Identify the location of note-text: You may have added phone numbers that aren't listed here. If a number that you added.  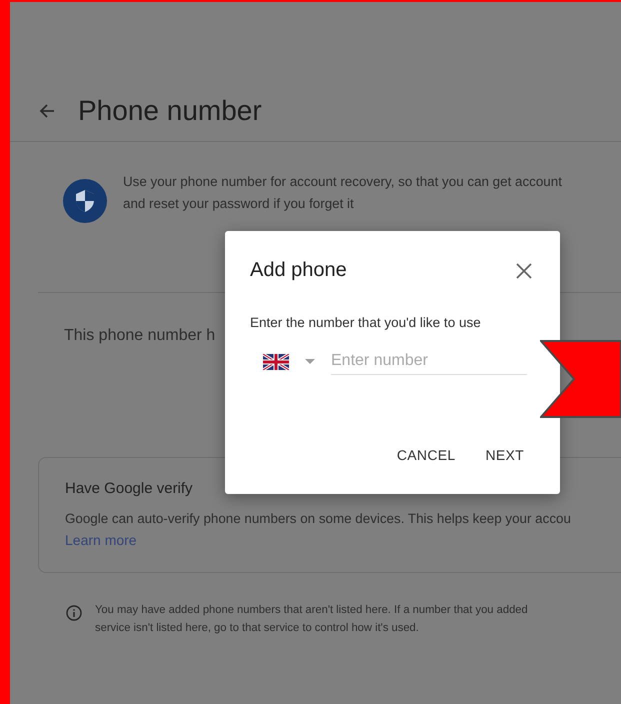
(311, 610).